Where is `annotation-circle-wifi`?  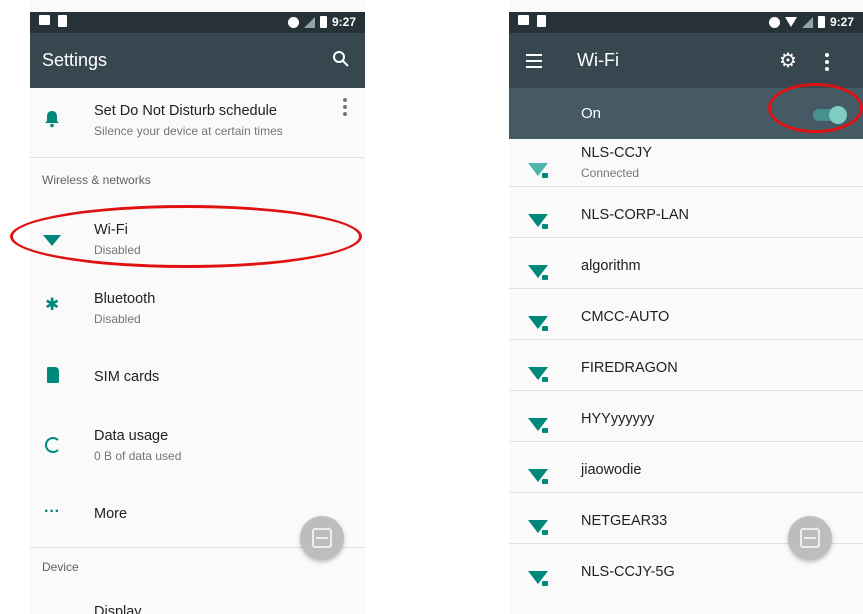
annotation-circle-wifi is located at coordinates (186, 236).